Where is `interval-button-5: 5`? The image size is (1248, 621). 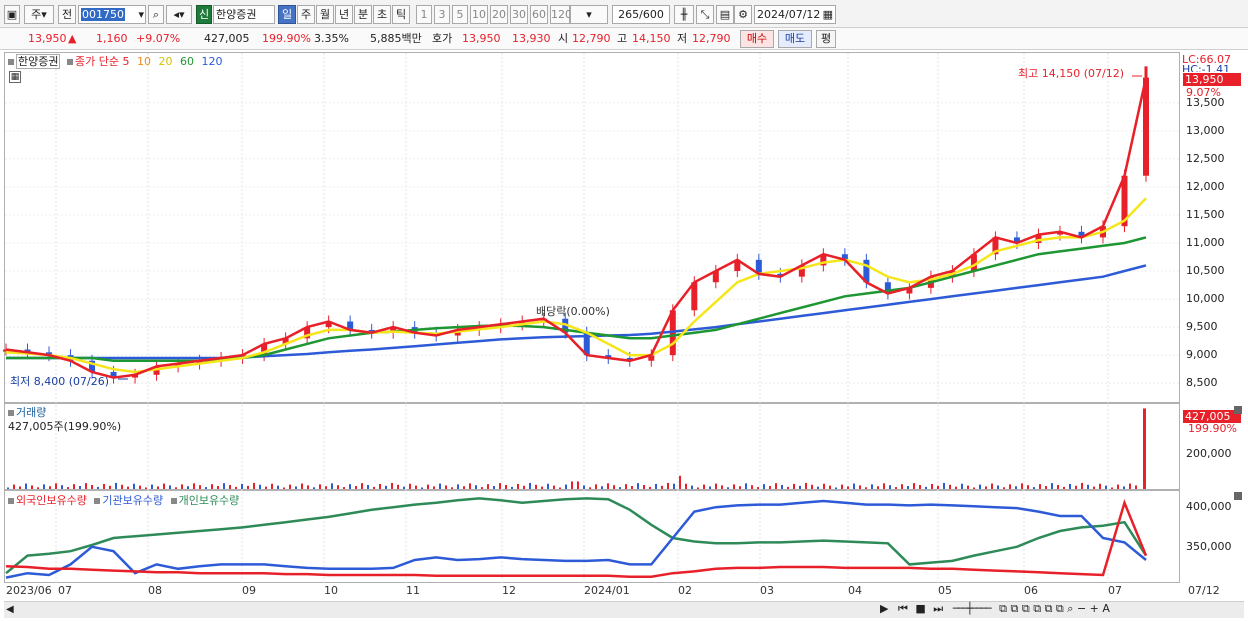
interval-button-5: 5 is located at coordinates (460, 14).